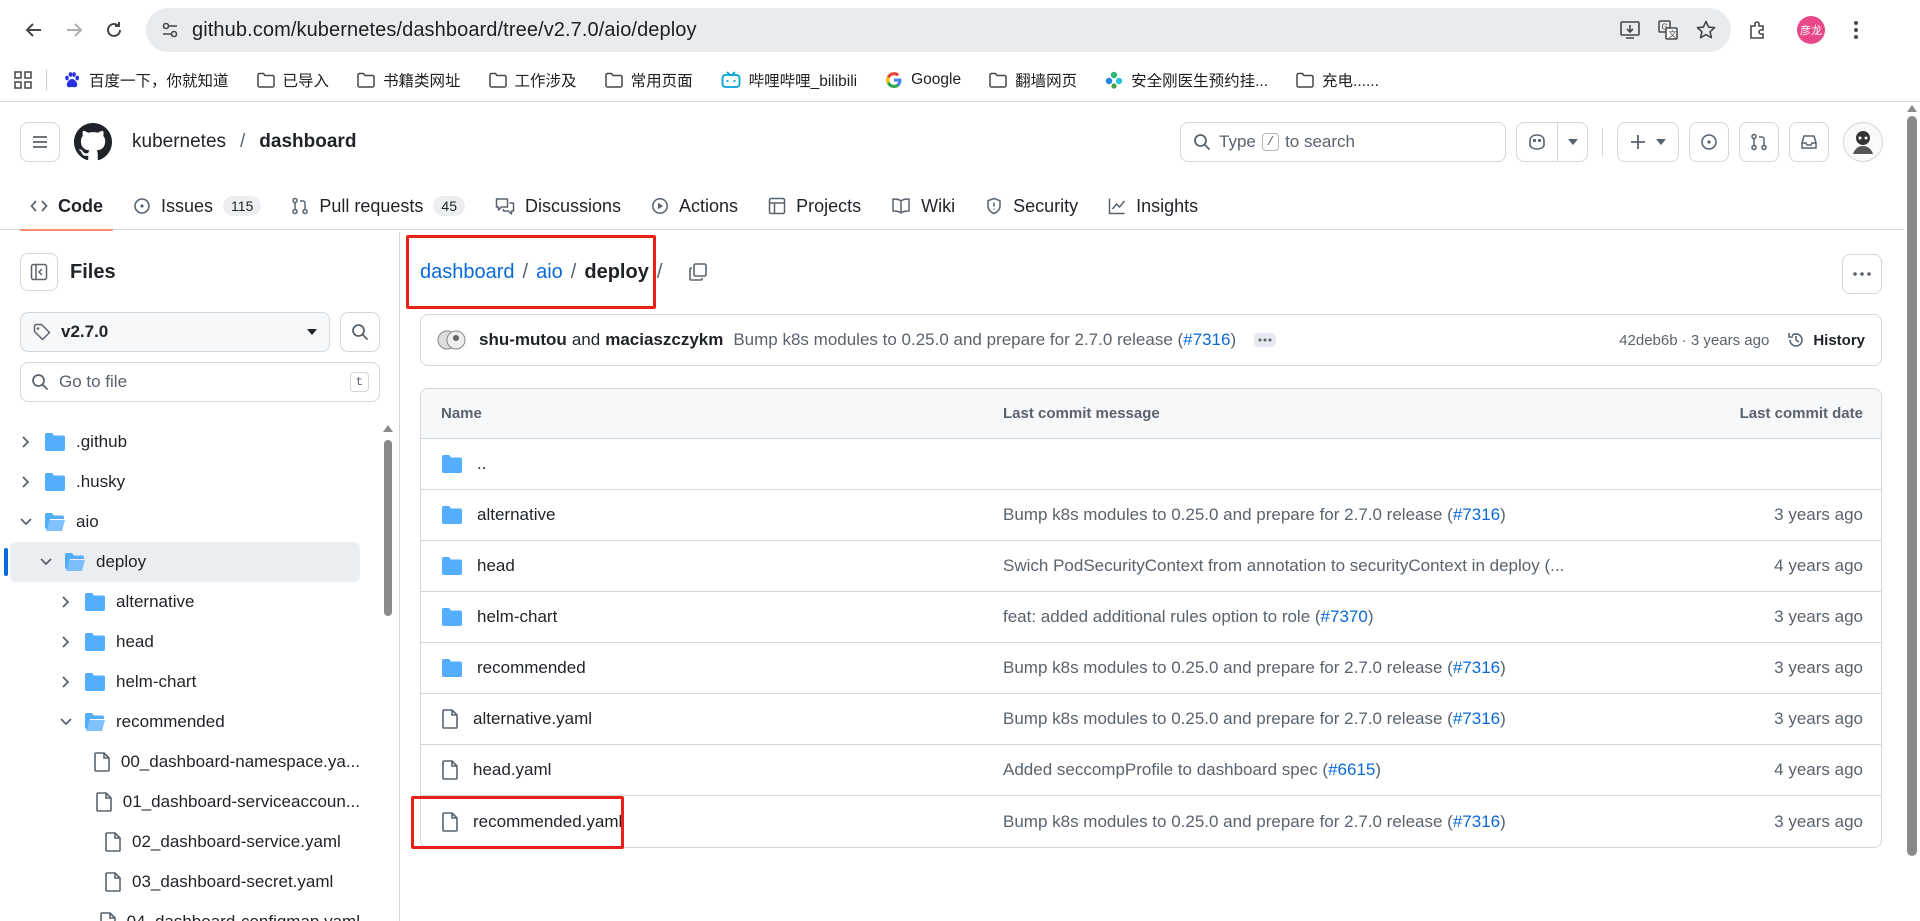 This screenshot has height=921, width=1920. Describe the element at coordinates (512, 770) in the screenshot. I see `file-name-link: head.yaml` at that location.